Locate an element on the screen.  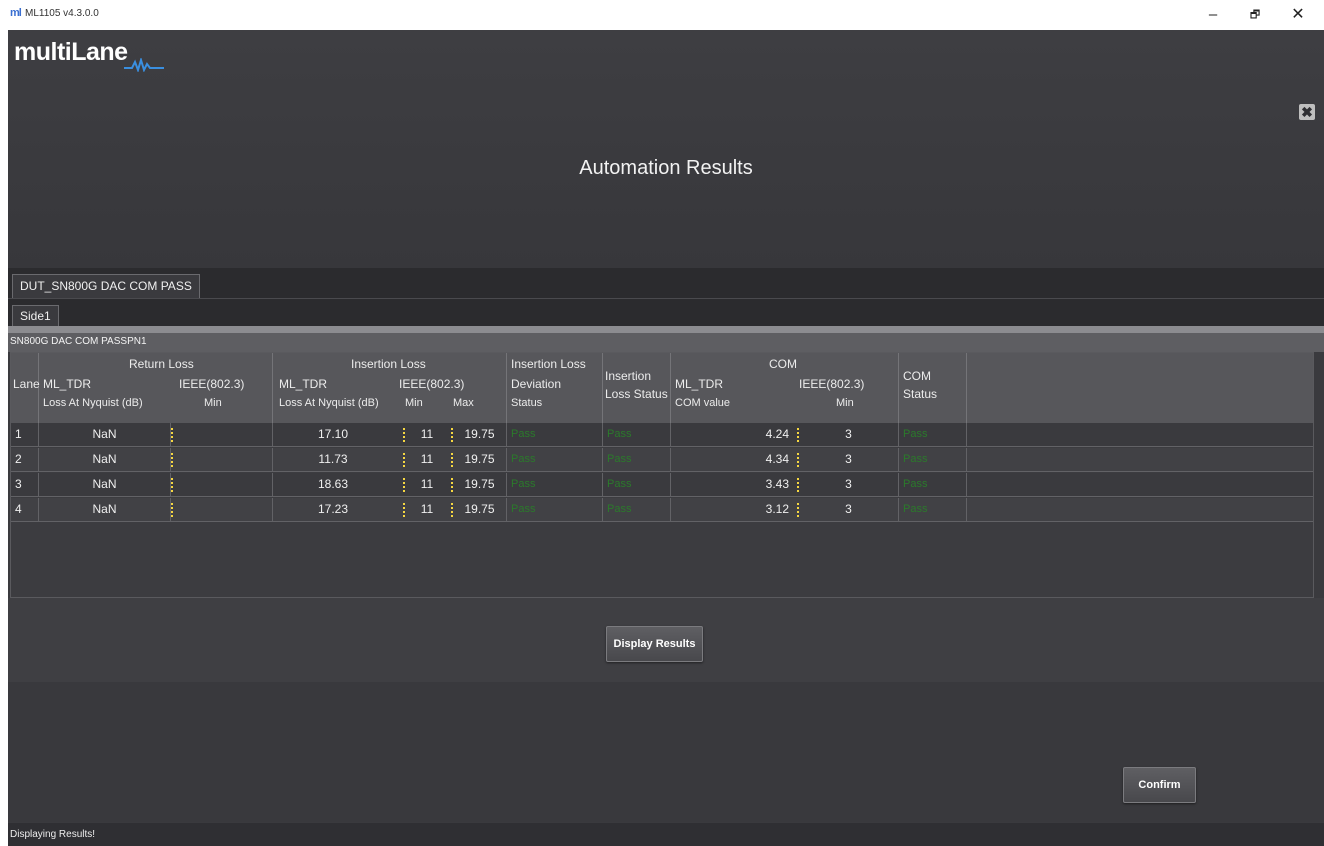
multilane-logo: multiLane is located at coordinates (89, 55).